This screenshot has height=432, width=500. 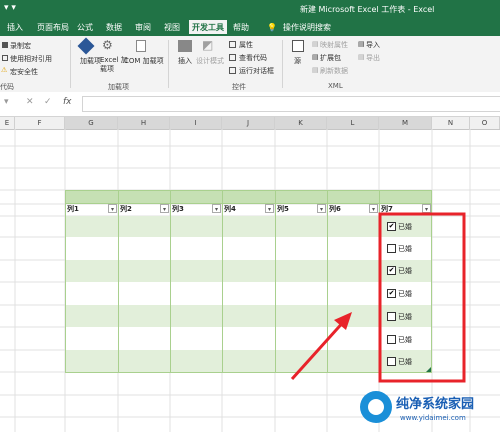 I want to click on table-header-label: 列7, so click(x=387, y=209).